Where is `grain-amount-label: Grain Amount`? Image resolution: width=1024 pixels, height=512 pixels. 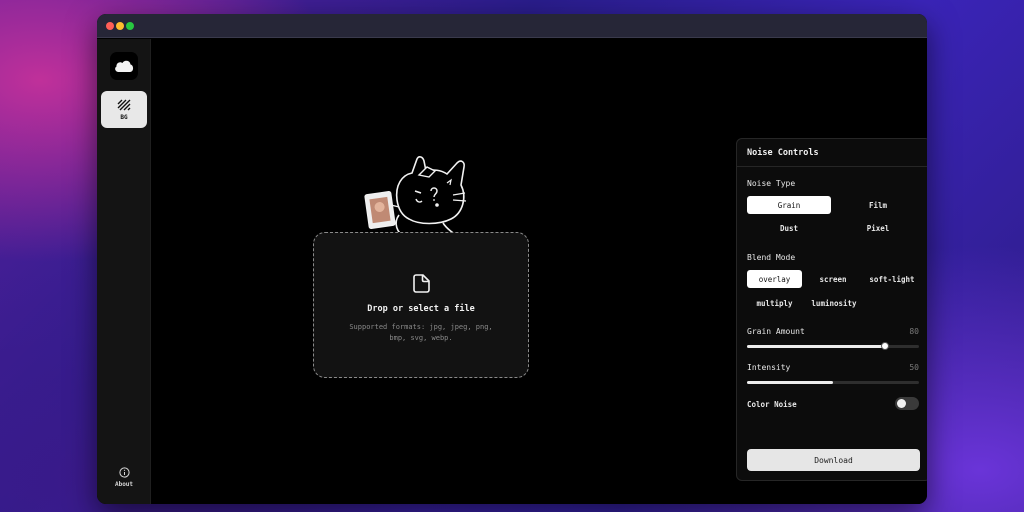 grain-amount-label: Grain Amount is located at coordinates (776, 331).